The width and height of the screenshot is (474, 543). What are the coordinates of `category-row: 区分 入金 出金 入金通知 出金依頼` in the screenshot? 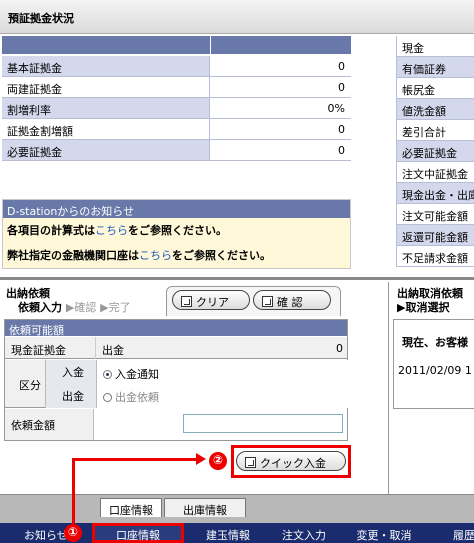 It's located at (176, 384).